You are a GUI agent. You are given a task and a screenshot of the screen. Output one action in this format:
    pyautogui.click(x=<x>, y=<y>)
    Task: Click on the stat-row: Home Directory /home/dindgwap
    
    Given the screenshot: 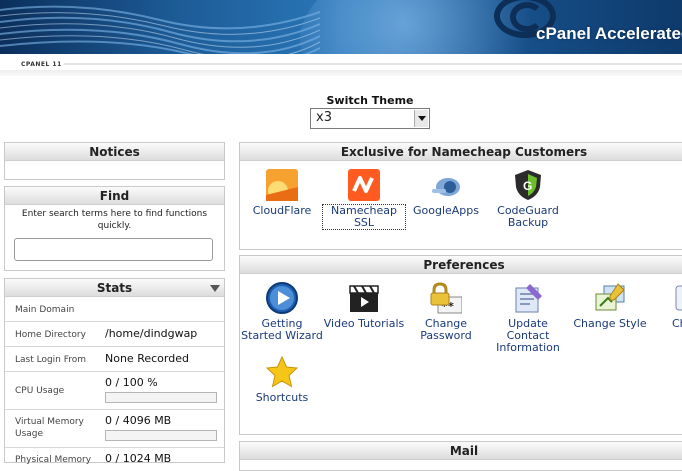 What is the action you would take?
    pyautogui.click(x=114, y=334)
    